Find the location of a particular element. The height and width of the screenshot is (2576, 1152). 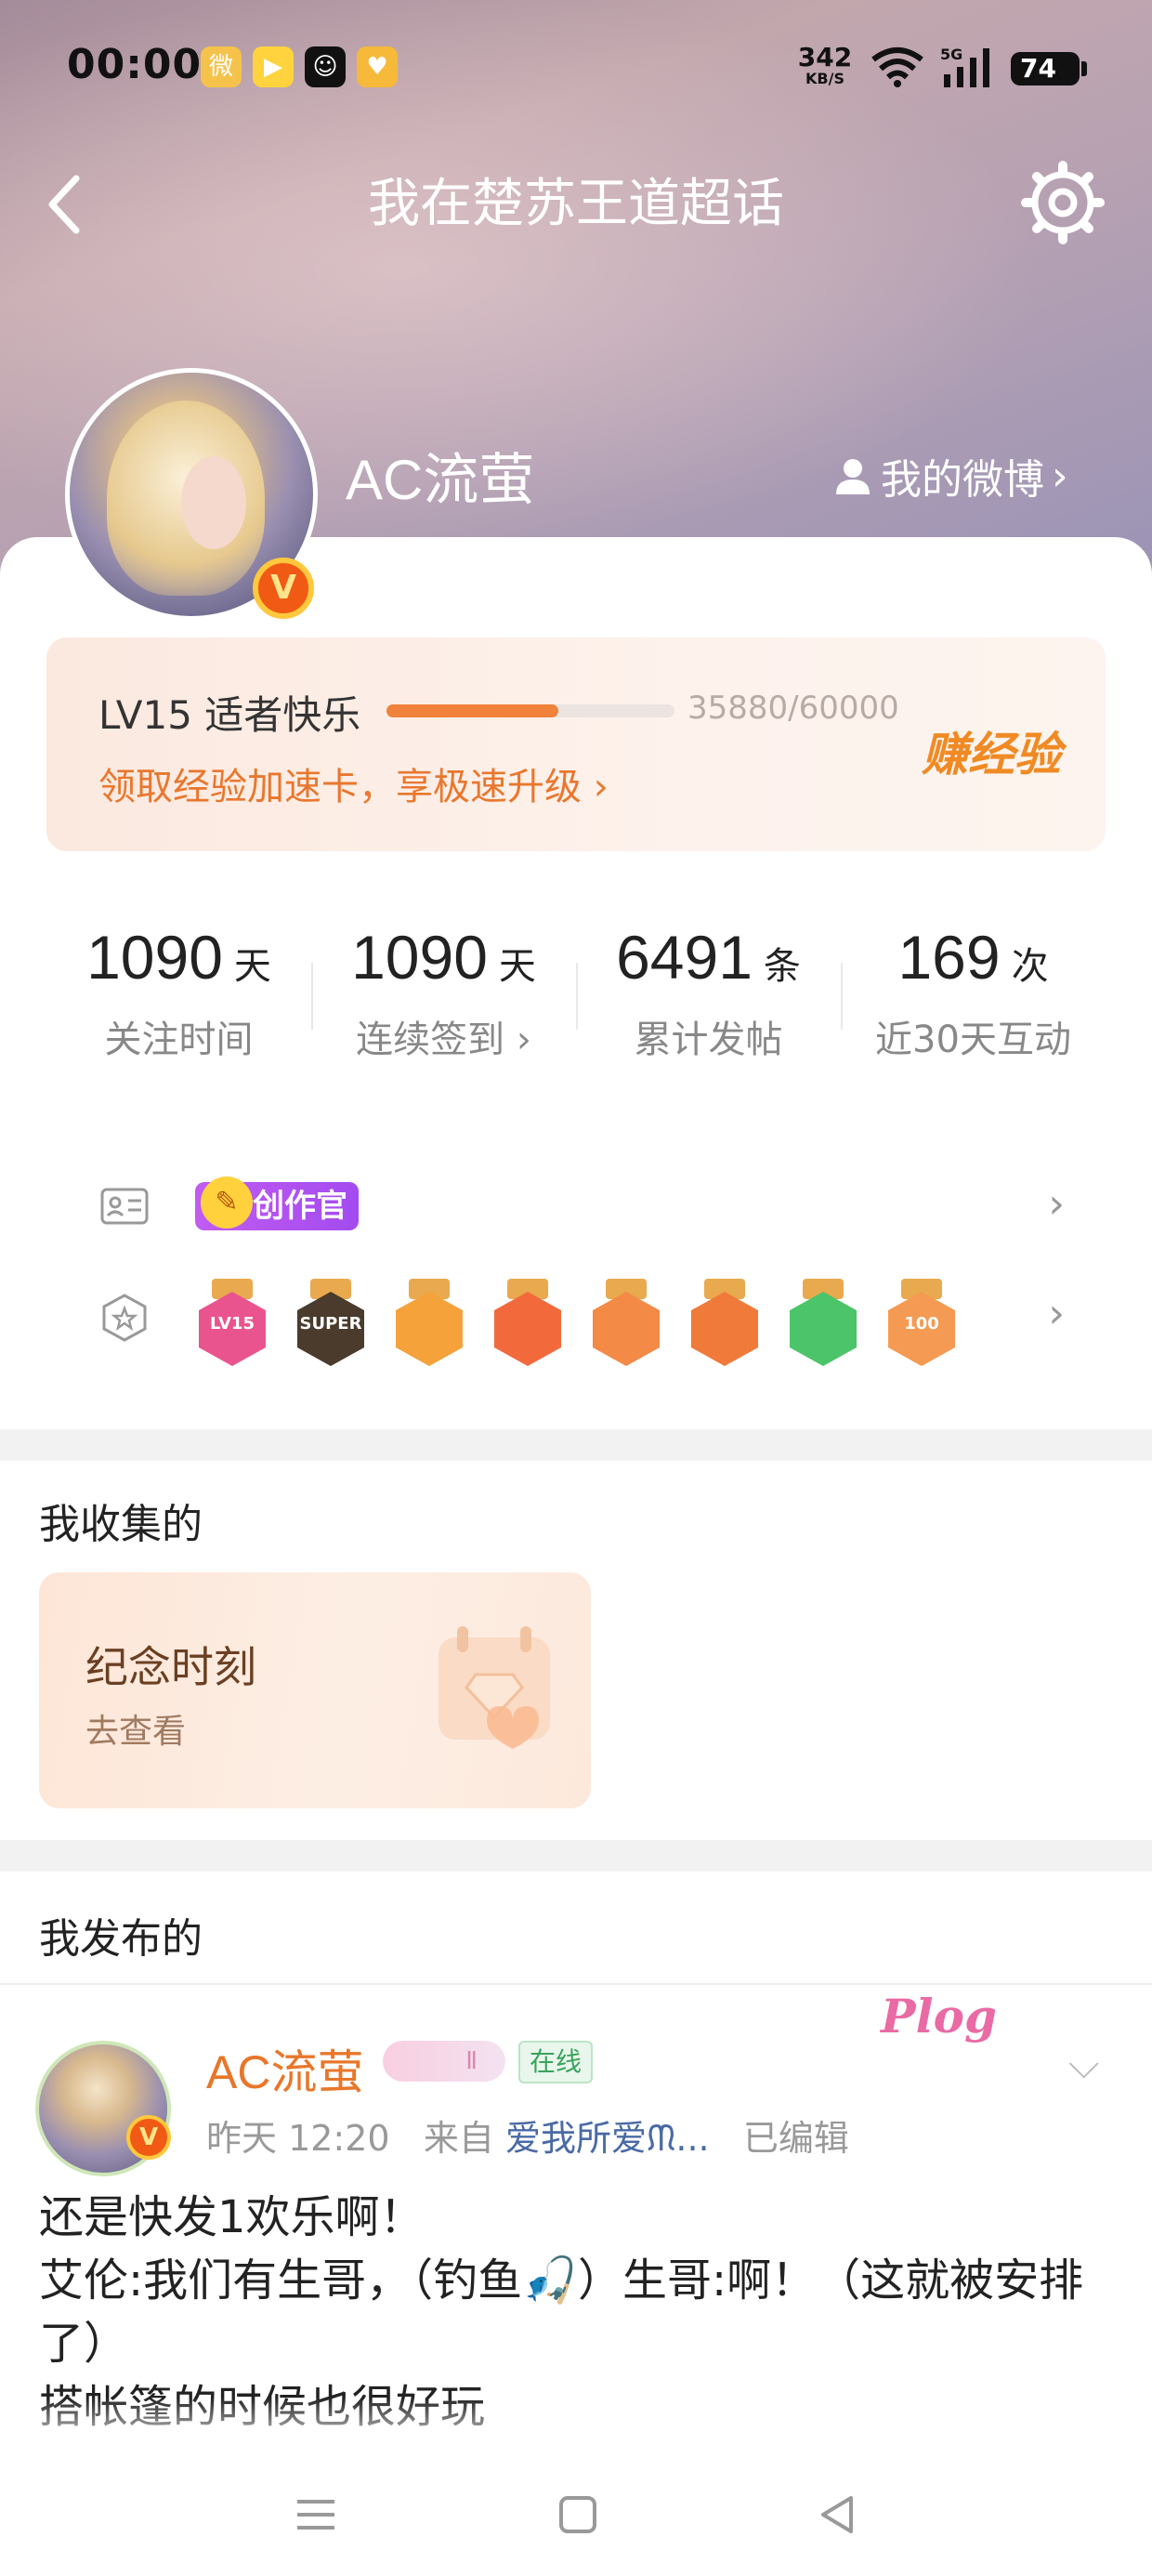

badge-card: ✎ 创作官 › LV15 SUPER 100 › is located at coordinates (576, 1263).